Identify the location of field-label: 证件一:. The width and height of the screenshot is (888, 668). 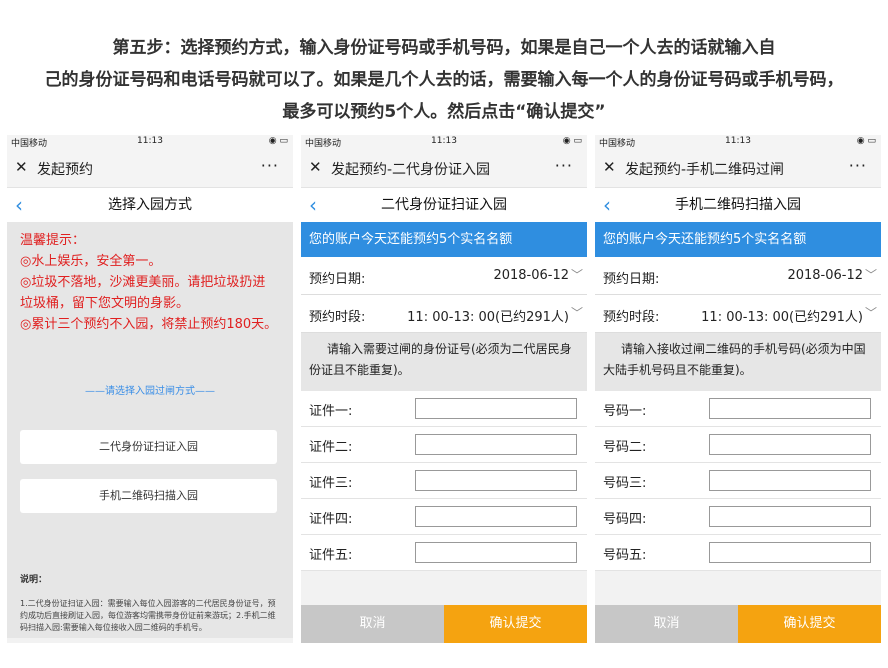
(331, 411).